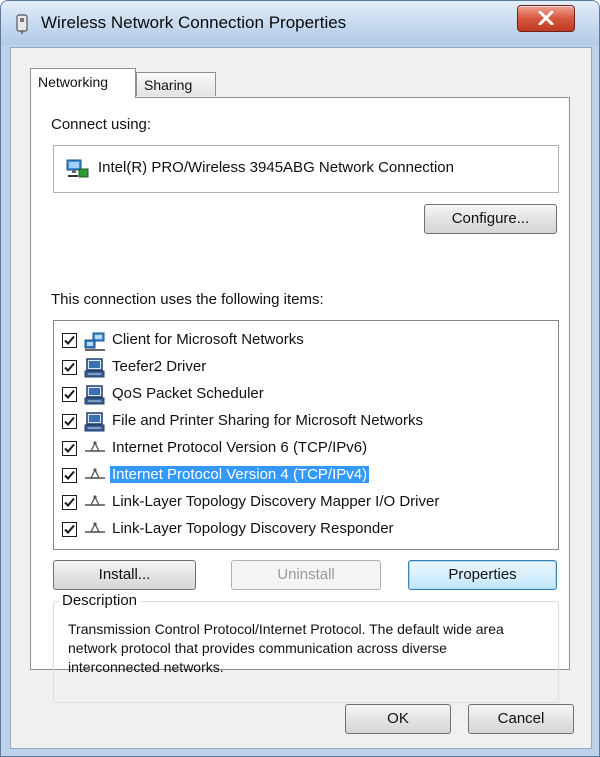 The height and width of the screenshot is (757, 600). What do you see at coordinates (159, 366) in the screenshot?
I see `item-label: Teefer2 Driver` at bounding box center [159, 366].